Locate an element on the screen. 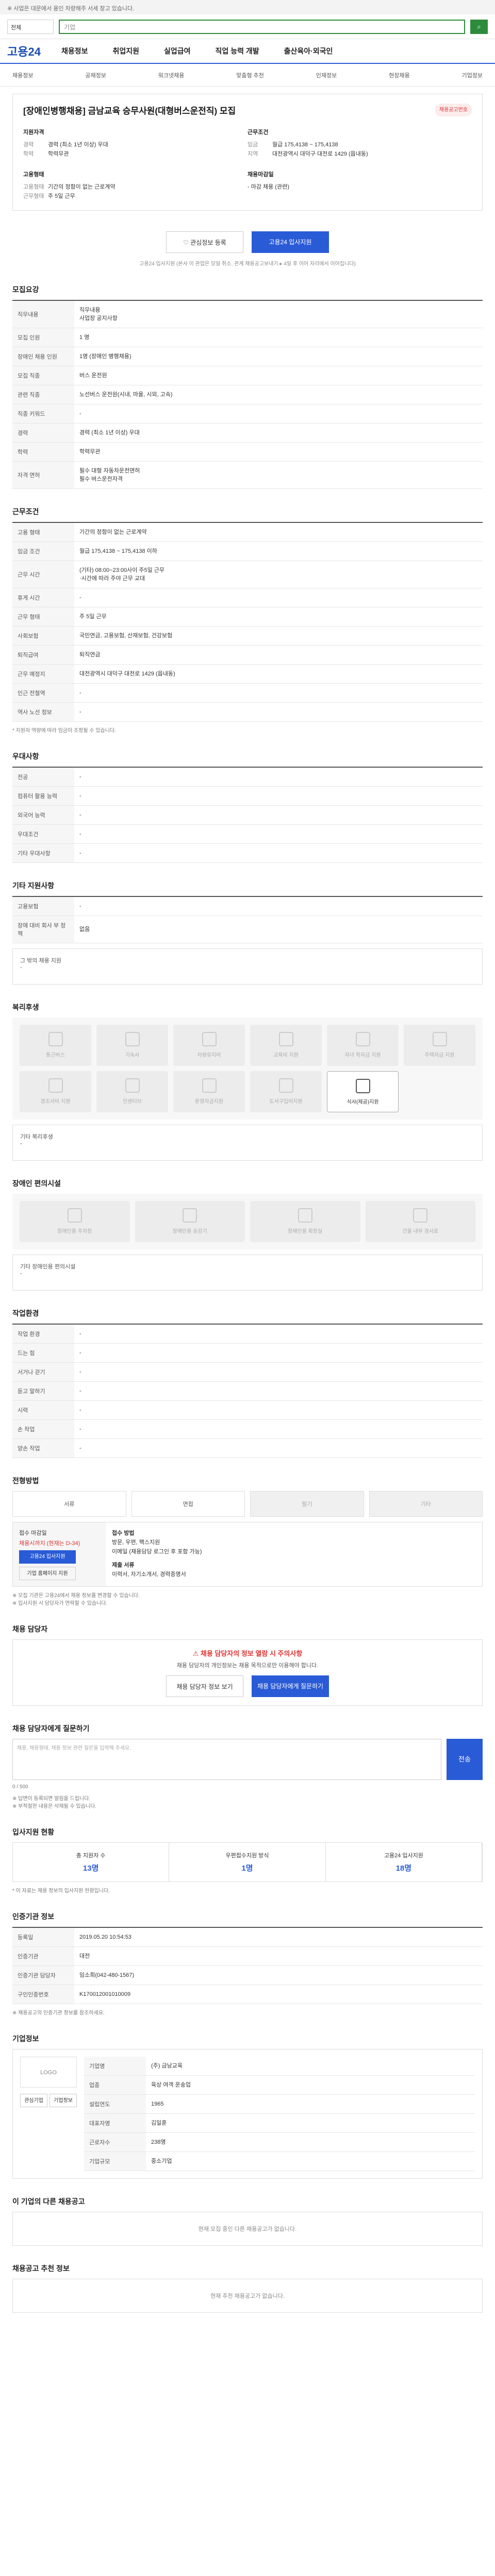 The height and width of the screenshot is (2576, 495). row-label: 시력 is located at coordinates (43, 1410).